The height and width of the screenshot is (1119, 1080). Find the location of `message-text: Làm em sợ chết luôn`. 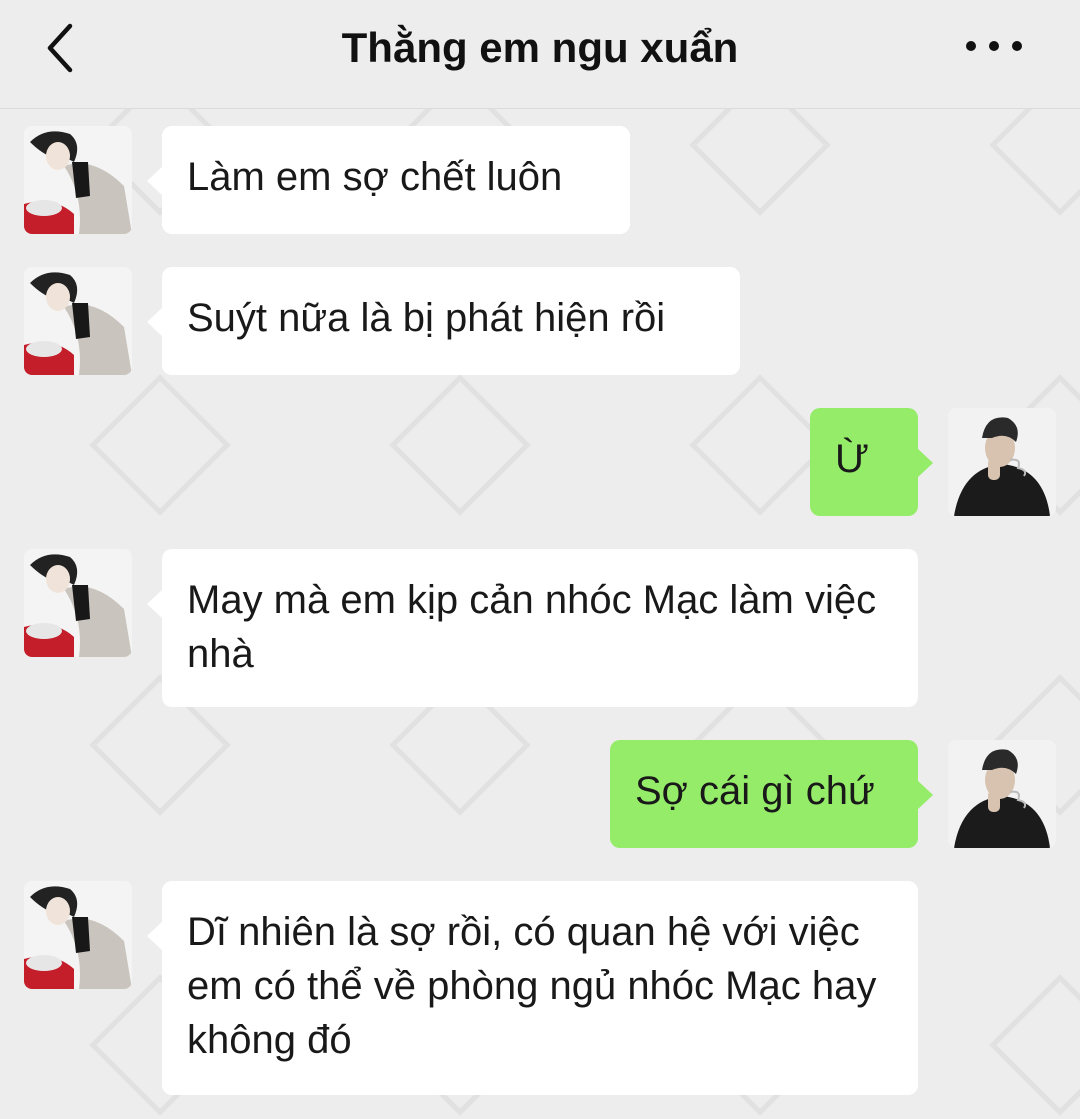

message-text: Làm em sợ chết luôn is located at coordinates (375, 177).